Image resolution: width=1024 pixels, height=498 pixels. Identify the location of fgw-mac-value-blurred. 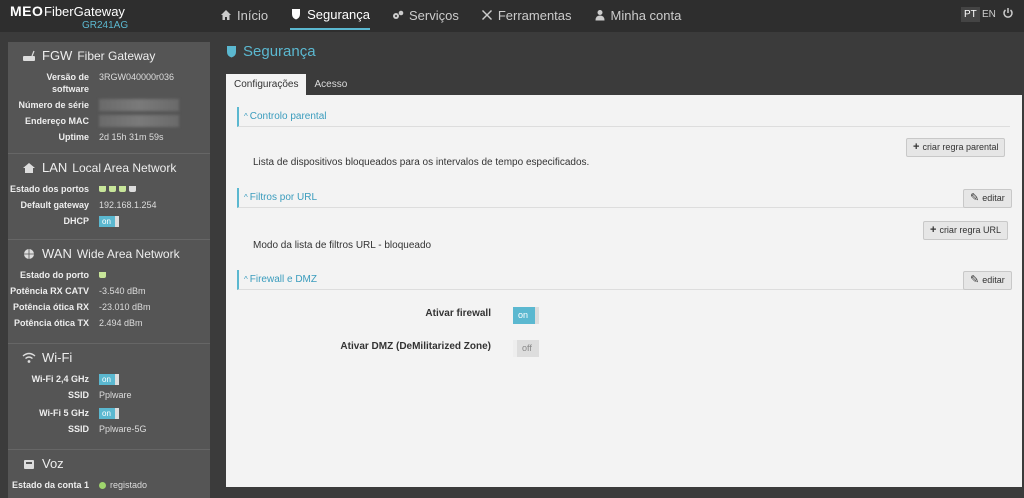
(139, 121).